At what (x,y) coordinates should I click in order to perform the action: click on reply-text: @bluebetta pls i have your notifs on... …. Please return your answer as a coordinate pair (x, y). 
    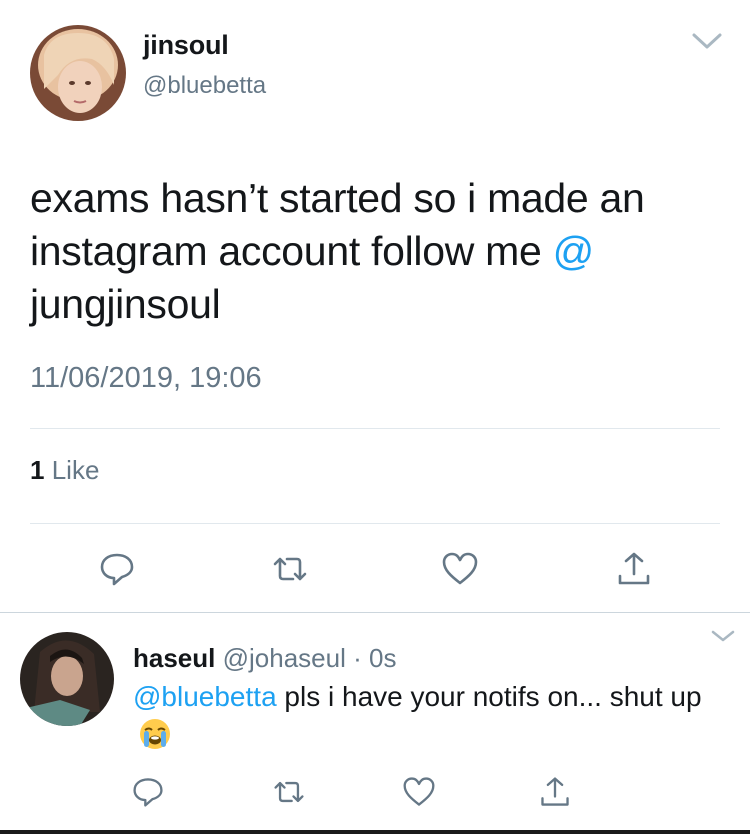
    Looking at the image, I should click on (428, 716).